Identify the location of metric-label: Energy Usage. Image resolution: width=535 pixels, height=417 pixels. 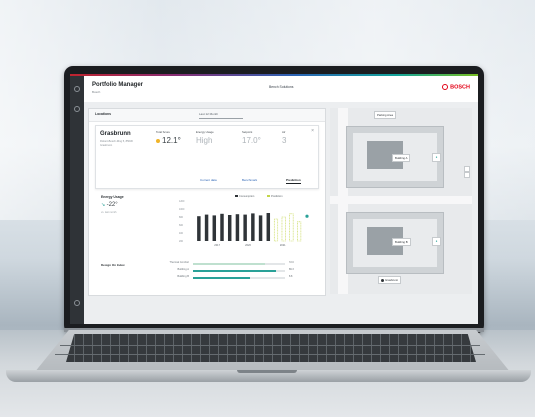
(205, 132).